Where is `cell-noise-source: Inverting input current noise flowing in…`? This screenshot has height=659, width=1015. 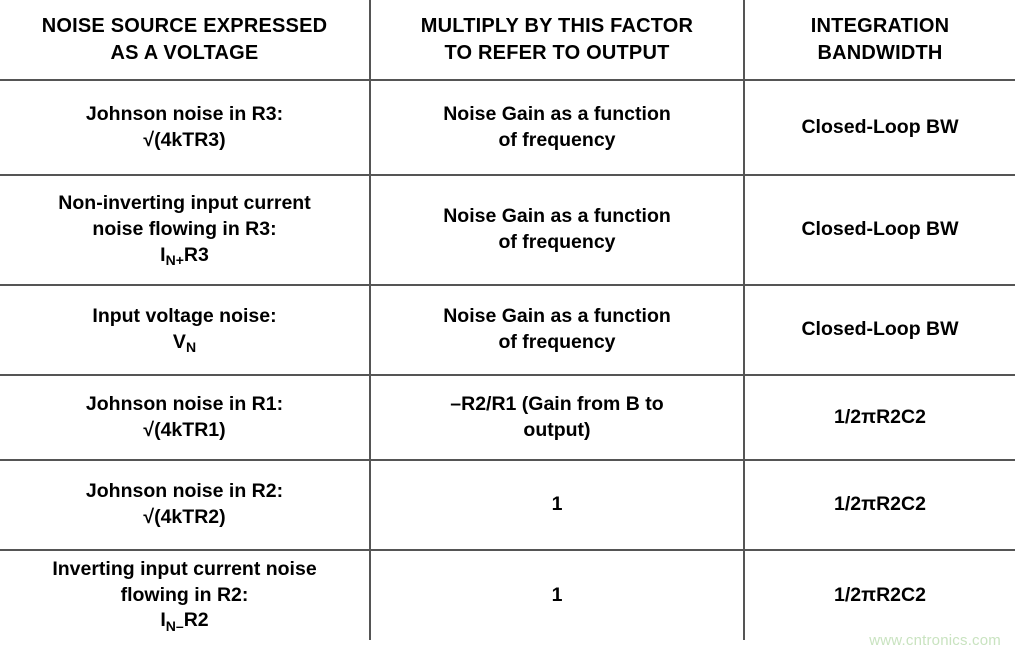 cell-noise-source: Inverting input current noise flowing in… is located at coordinates (185, 595).